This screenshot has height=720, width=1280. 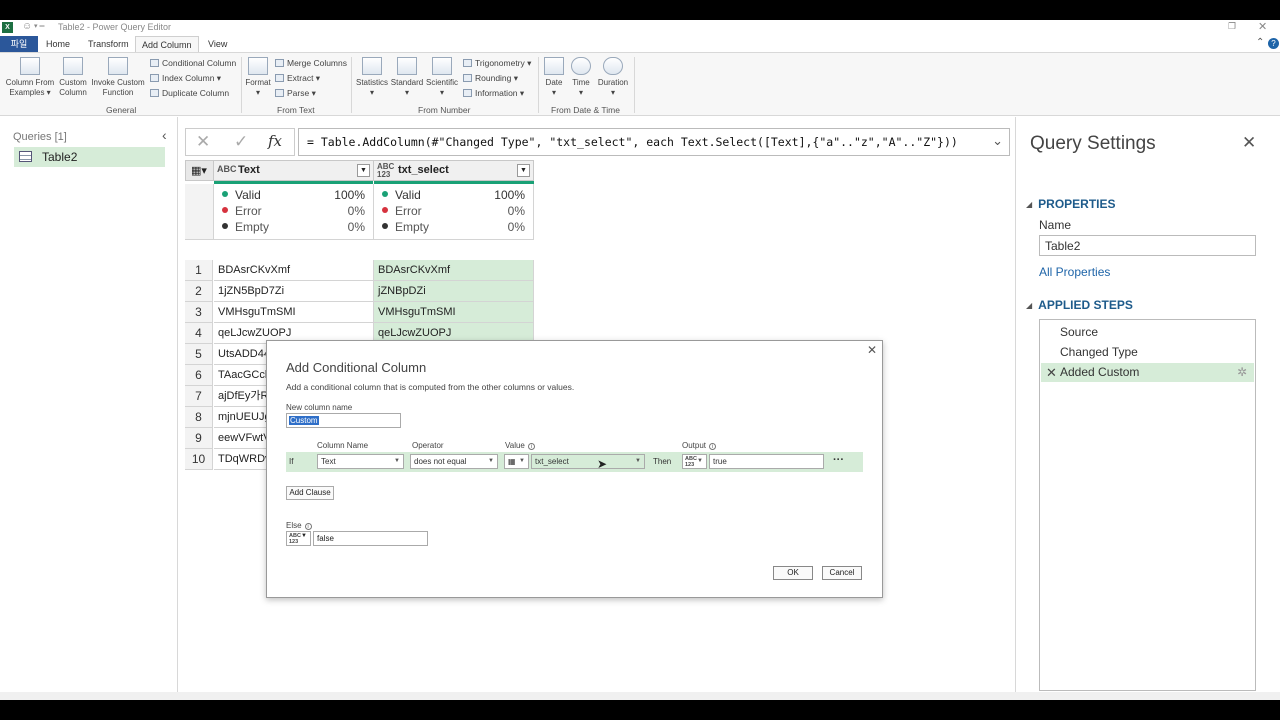 What do you see at coordinates (199, 354) in the screenshot?
I see `row-number: 5` at bounding box center [199, 354].